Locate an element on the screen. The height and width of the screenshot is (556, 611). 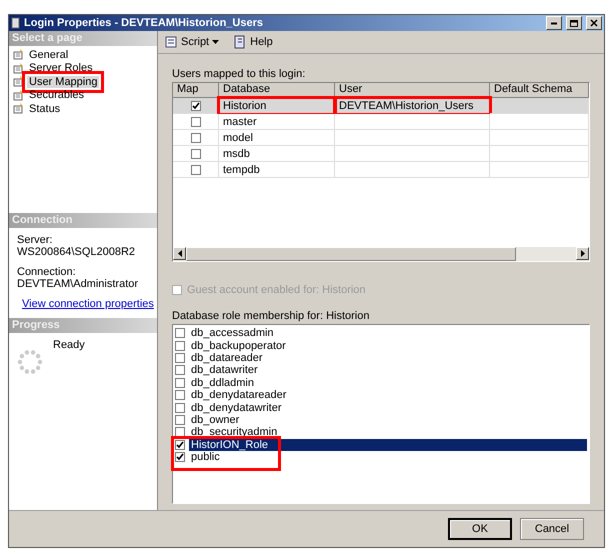
right-arrow-icon is located at coordinates (582, 253).